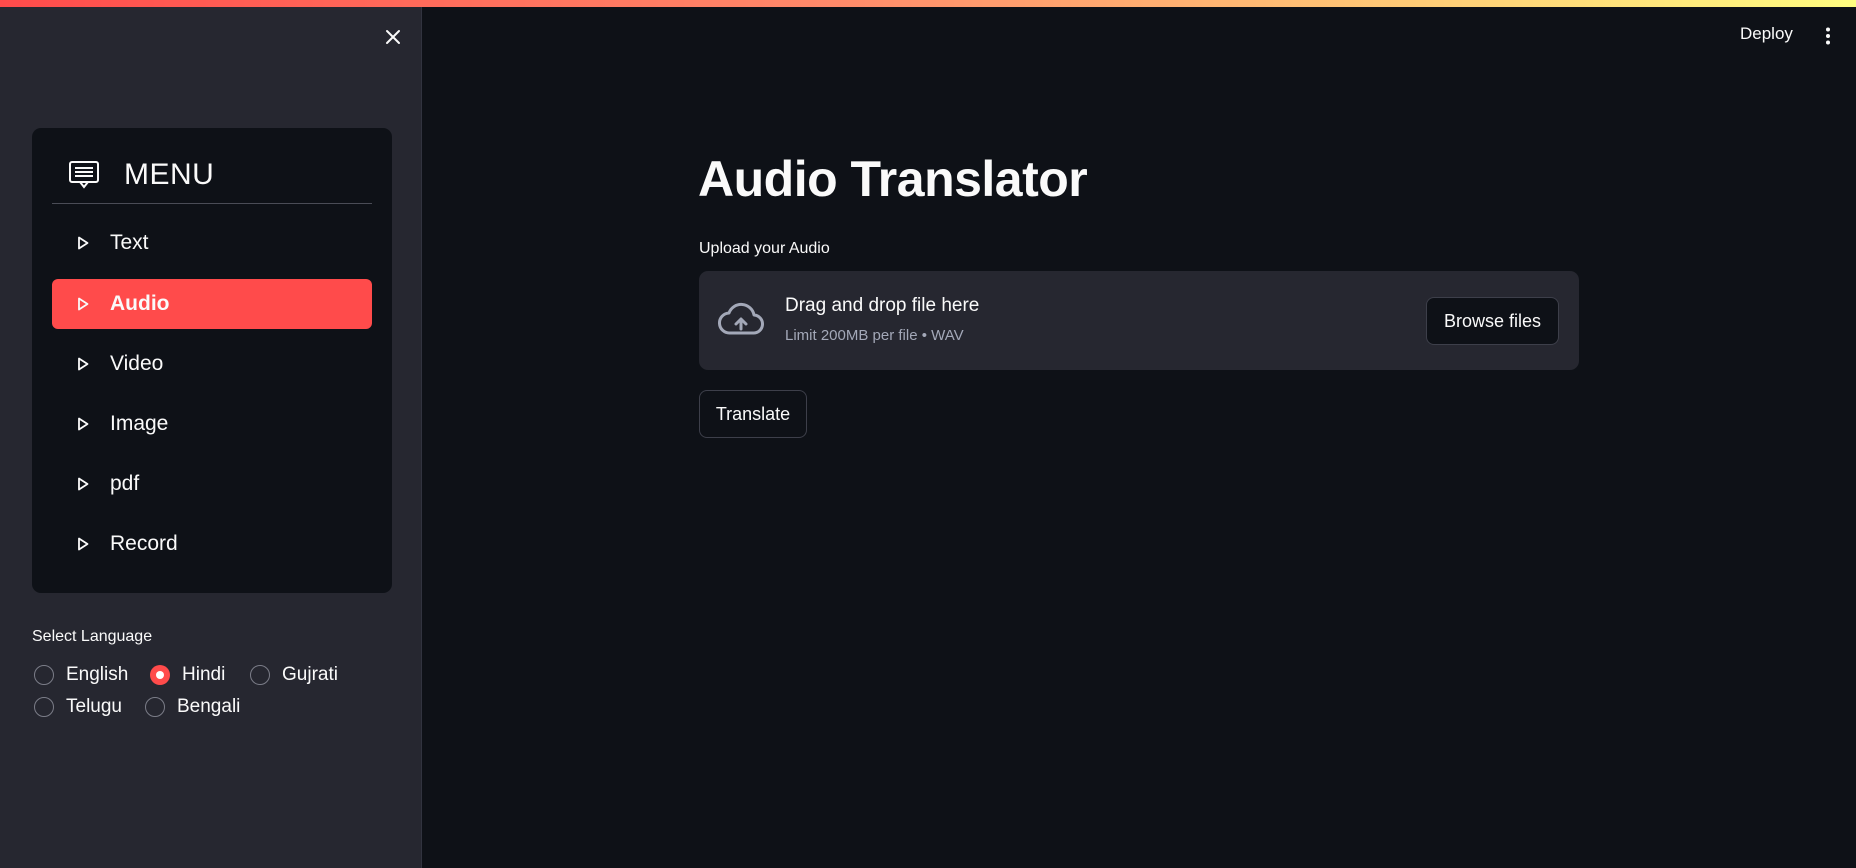 This screenshot has height=868, width=1856. I want to click on language-label: Select Language, so click(92, 636).